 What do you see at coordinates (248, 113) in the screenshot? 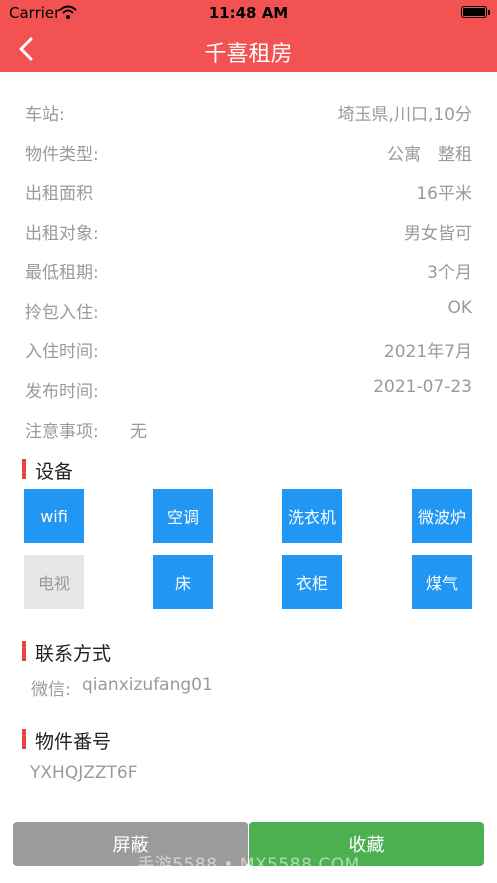
I see `detail-row-station: 车站: 埼玉県,川口,10分` at bounding box center [248, 113].